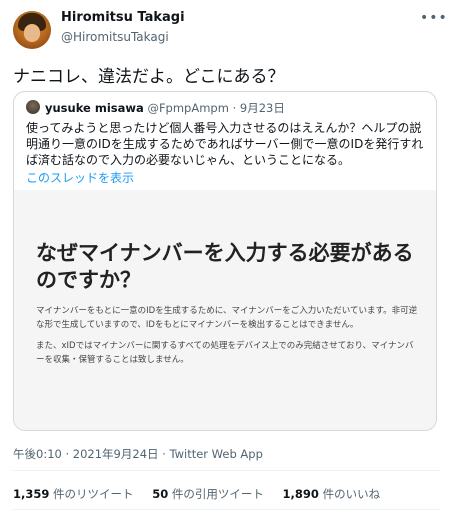 This screenshot has width=454, height=511. I want to click on show-thread-link: このスレッドを表示, so click(80, 177).